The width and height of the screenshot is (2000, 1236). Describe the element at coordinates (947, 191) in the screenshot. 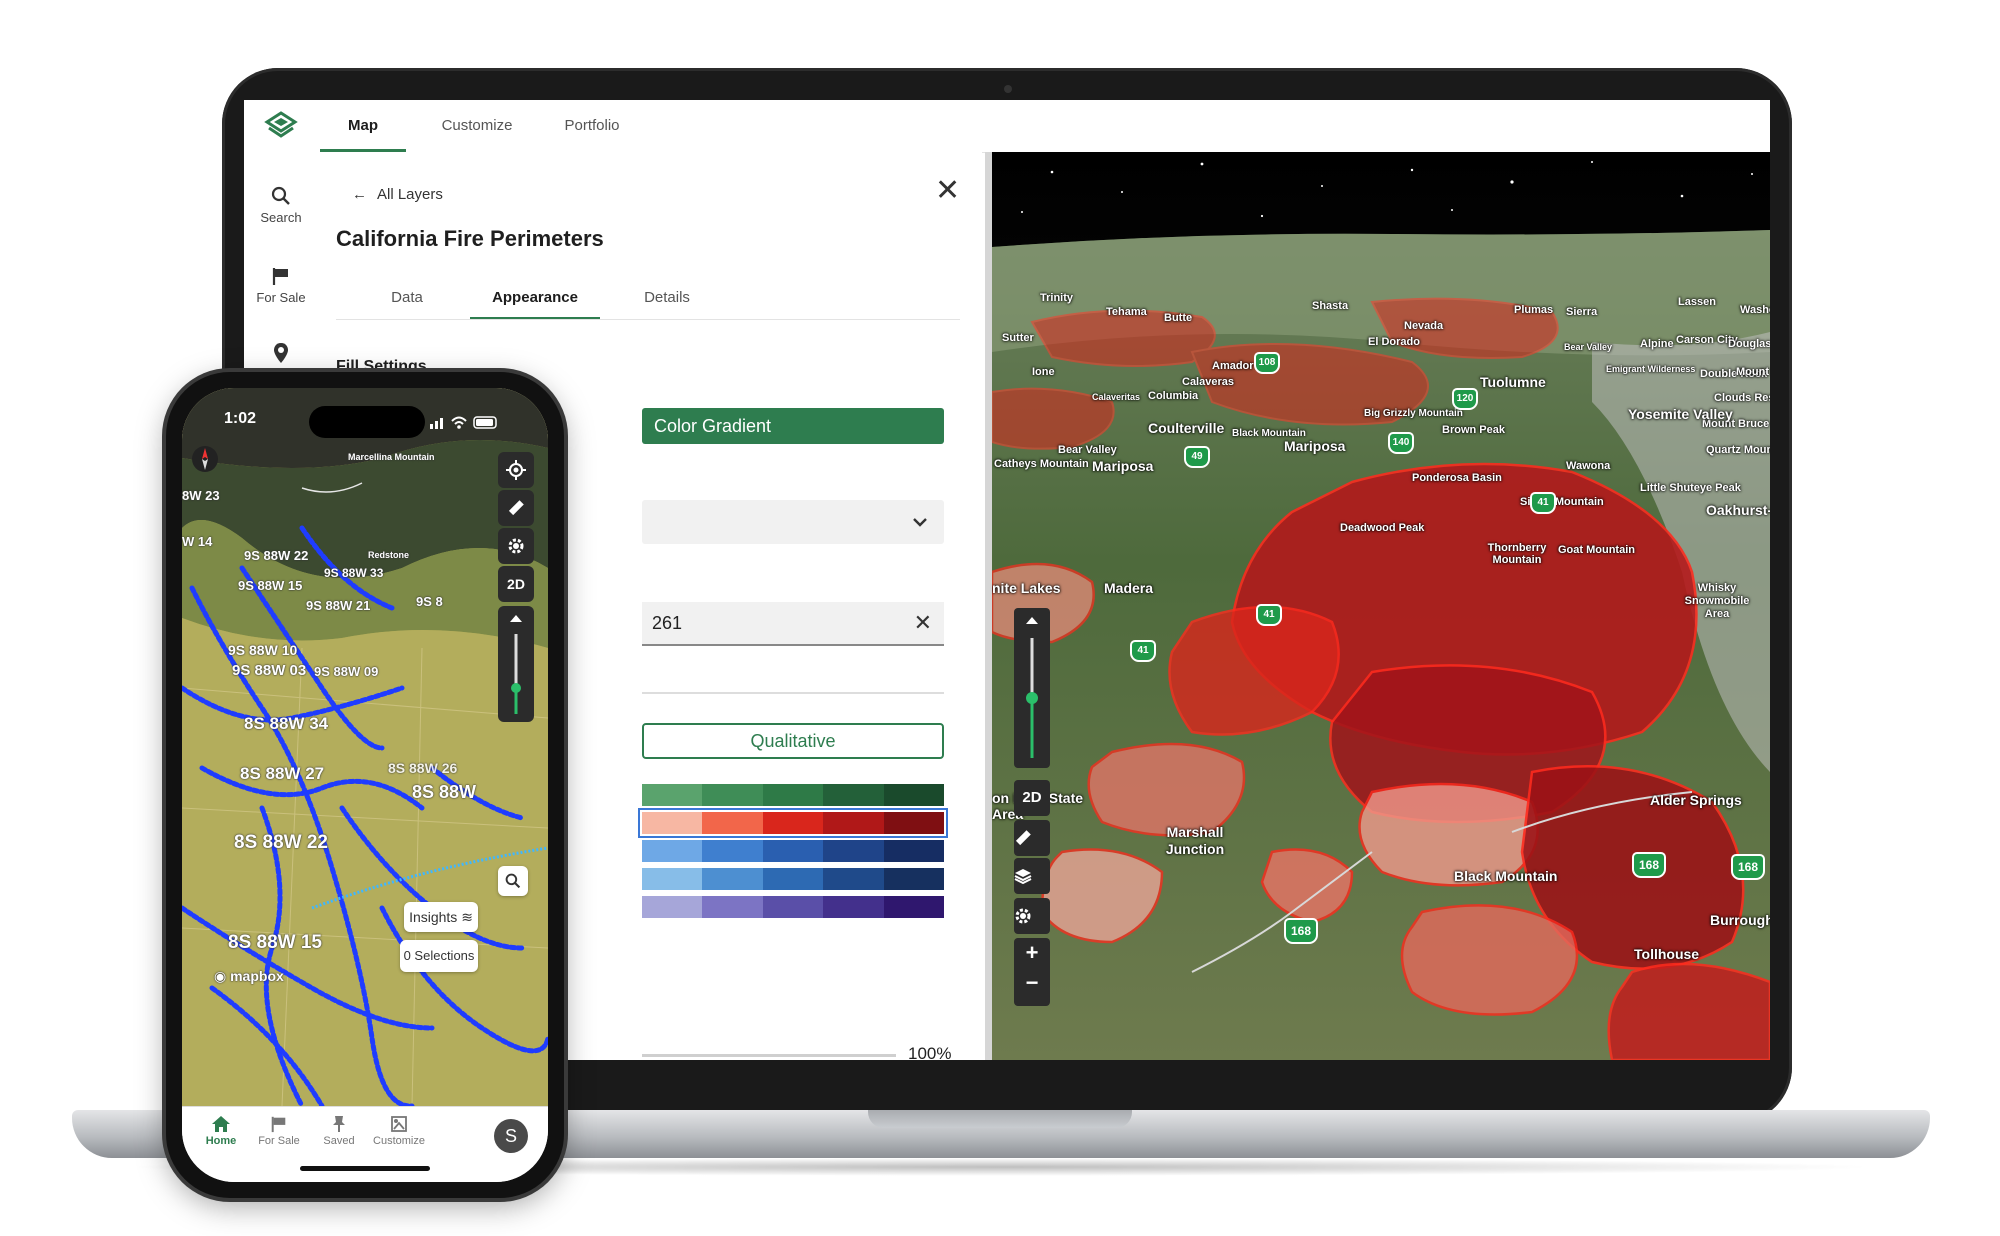

I see `close-icon: ✕` at that location.